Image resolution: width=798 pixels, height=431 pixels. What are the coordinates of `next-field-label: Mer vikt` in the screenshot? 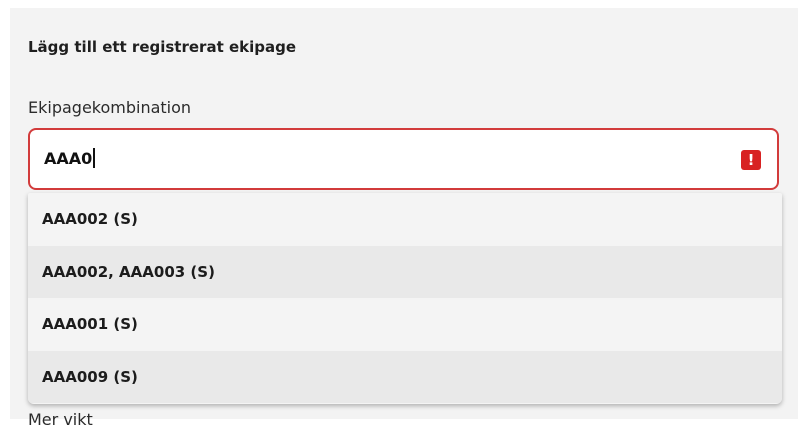 It's located at (60, 419).